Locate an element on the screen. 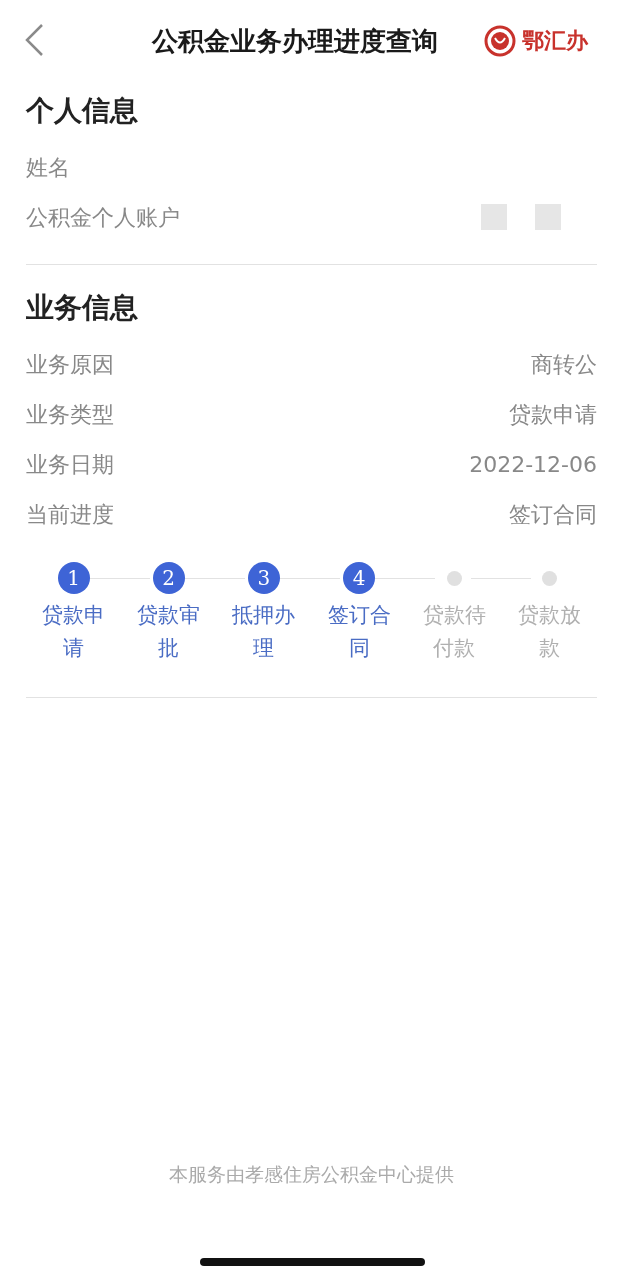  footer-note: 本服务由孝感住房公积金中心提供 is located at coordinates (311, 1174).